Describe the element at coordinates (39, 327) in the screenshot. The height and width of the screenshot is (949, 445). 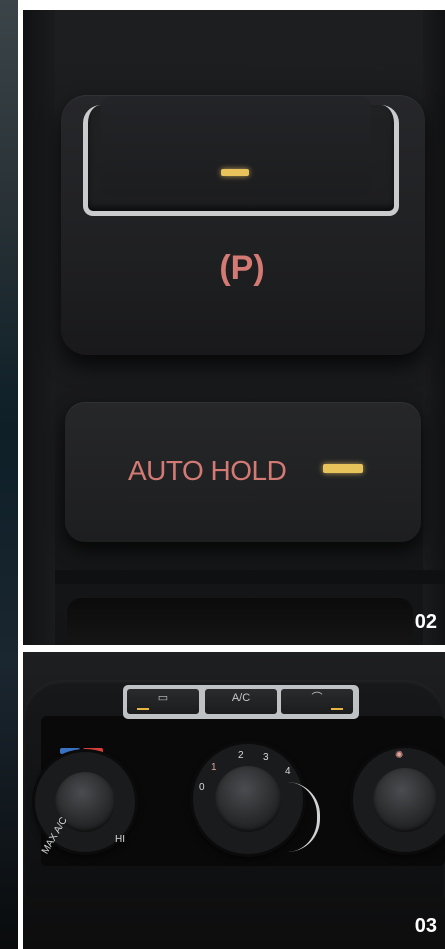
I see `console-left-side` at that location.